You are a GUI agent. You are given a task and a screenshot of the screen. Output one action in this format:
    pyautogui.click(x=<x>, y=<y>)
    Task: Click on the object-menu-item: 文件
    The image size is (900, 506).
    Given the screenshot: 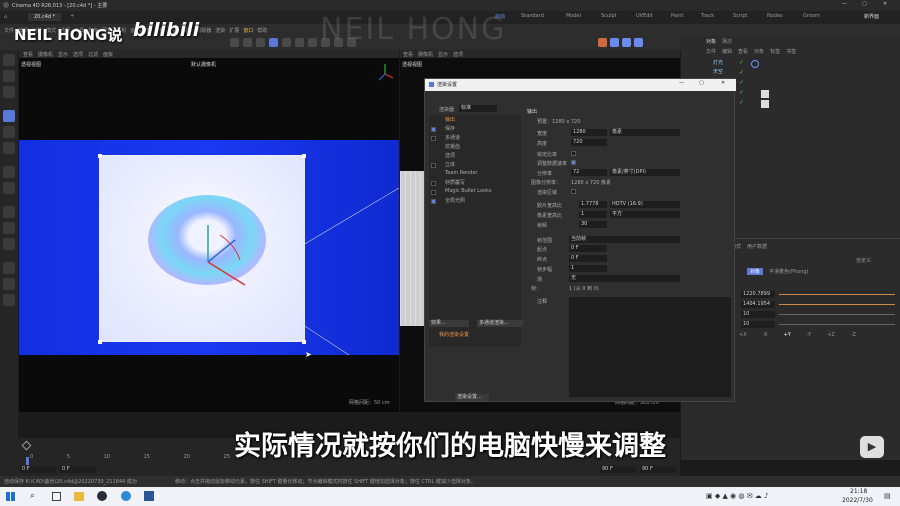 What is the action you would take?
    pyautogui.click(x=711, y=51)
    